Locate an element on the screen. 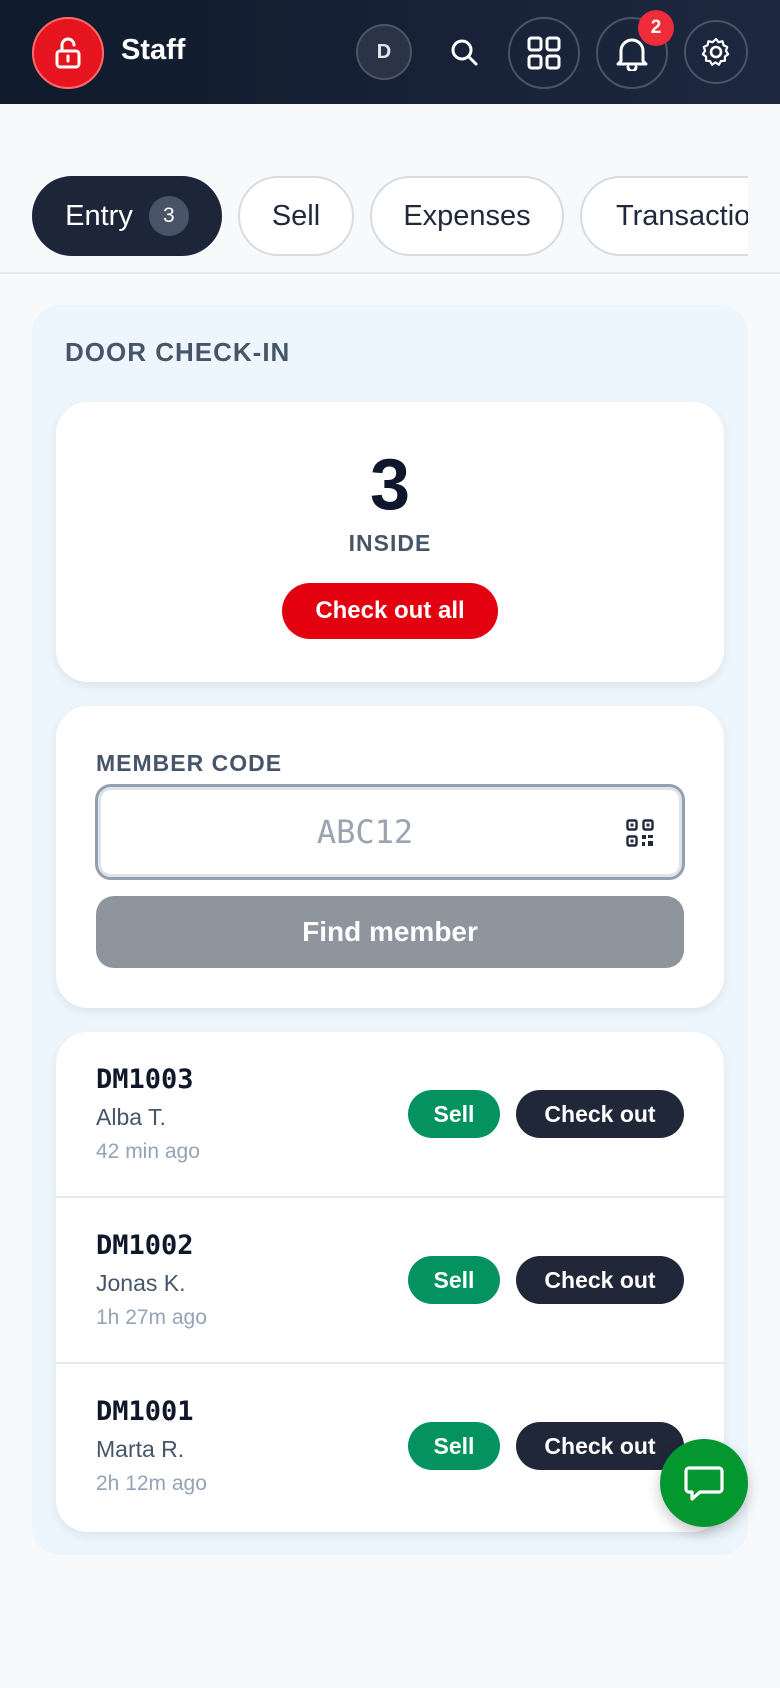 Image resolution: width=780 pixels, height=1688 pixels. find-member-button: Find member is located at coordinates (390, 932).